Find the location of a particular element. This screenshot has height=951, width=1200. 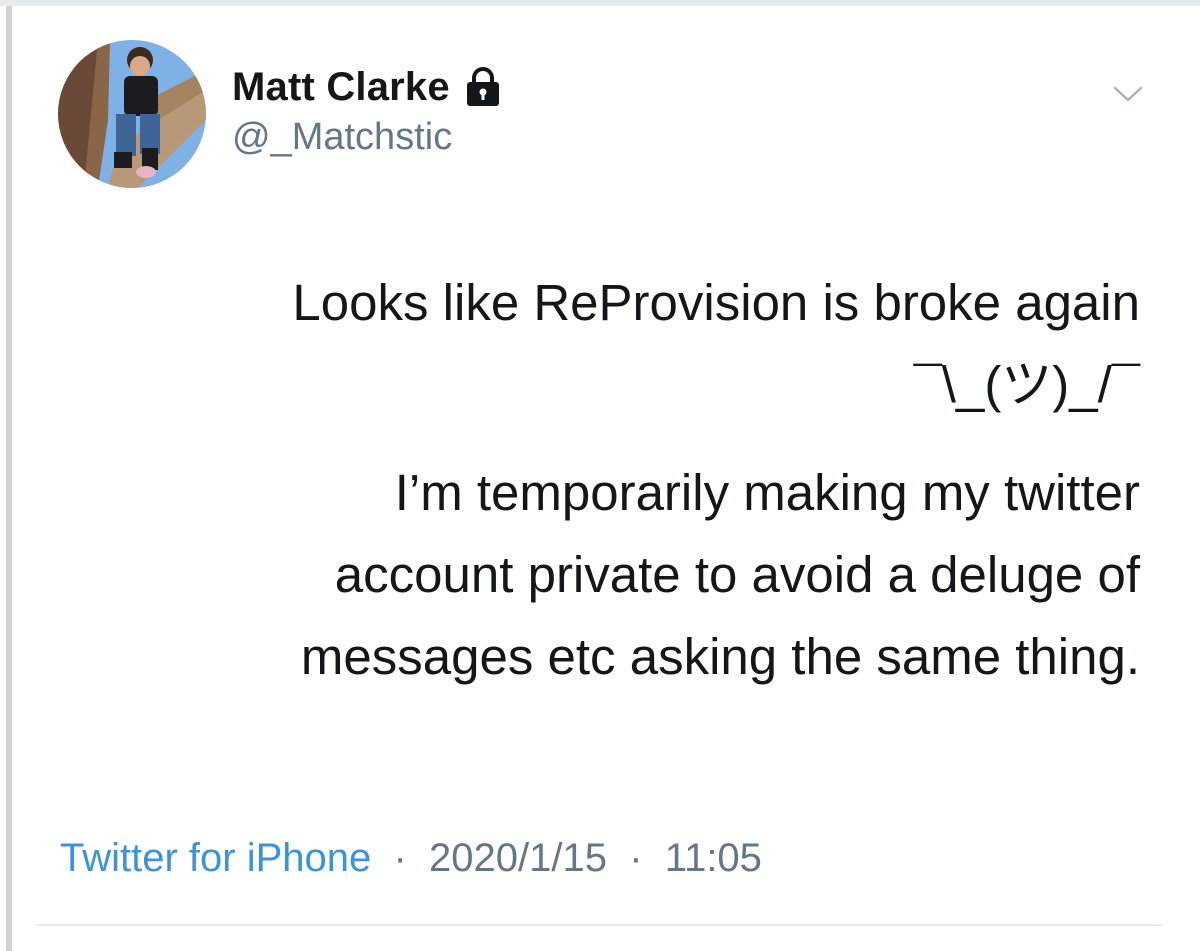

tweet-meta: Twitter for iPhone · 2020/1/15 · 11:05 is located at coordinates (411, 858).